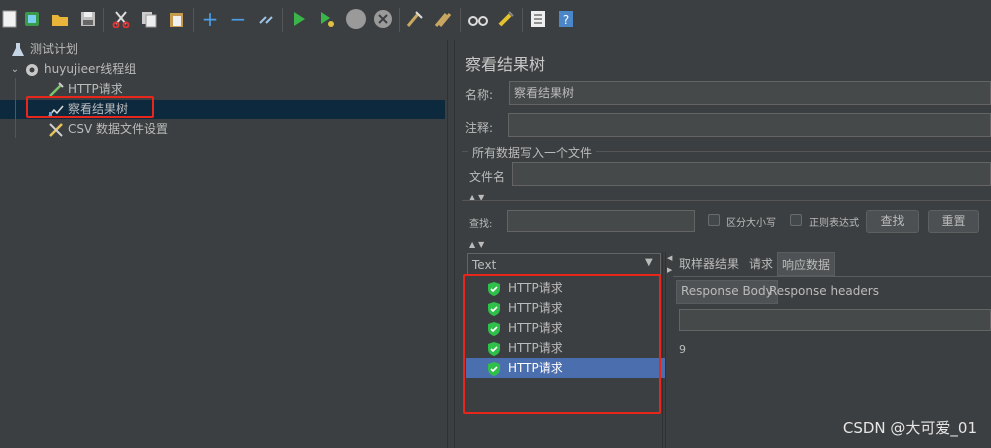 This screenshot has height=448, width=991. I want to click on tab-response-data: 响应数据, so click(806, 264).